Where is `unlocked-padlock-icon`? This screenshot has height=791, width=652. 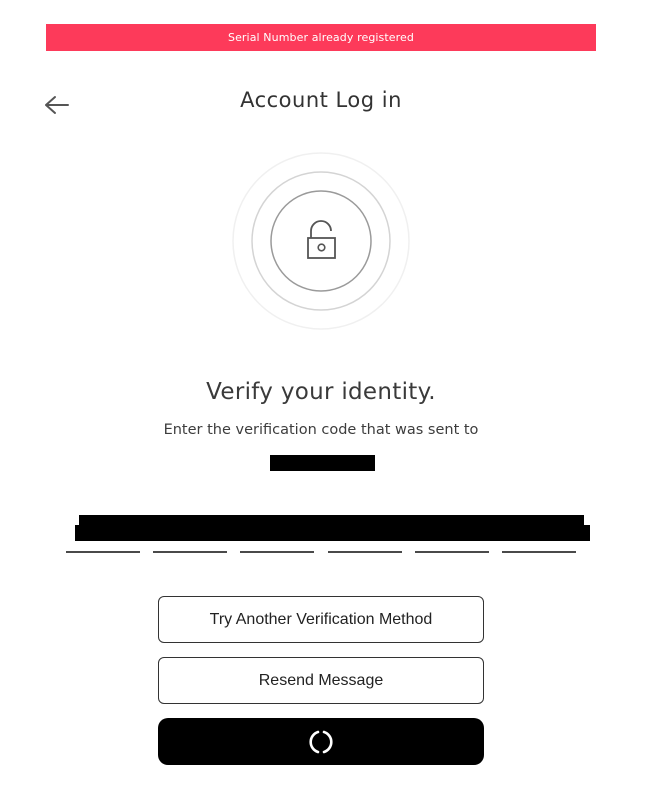
unlocked-padlock-icon is located at coordinates (321, 239).